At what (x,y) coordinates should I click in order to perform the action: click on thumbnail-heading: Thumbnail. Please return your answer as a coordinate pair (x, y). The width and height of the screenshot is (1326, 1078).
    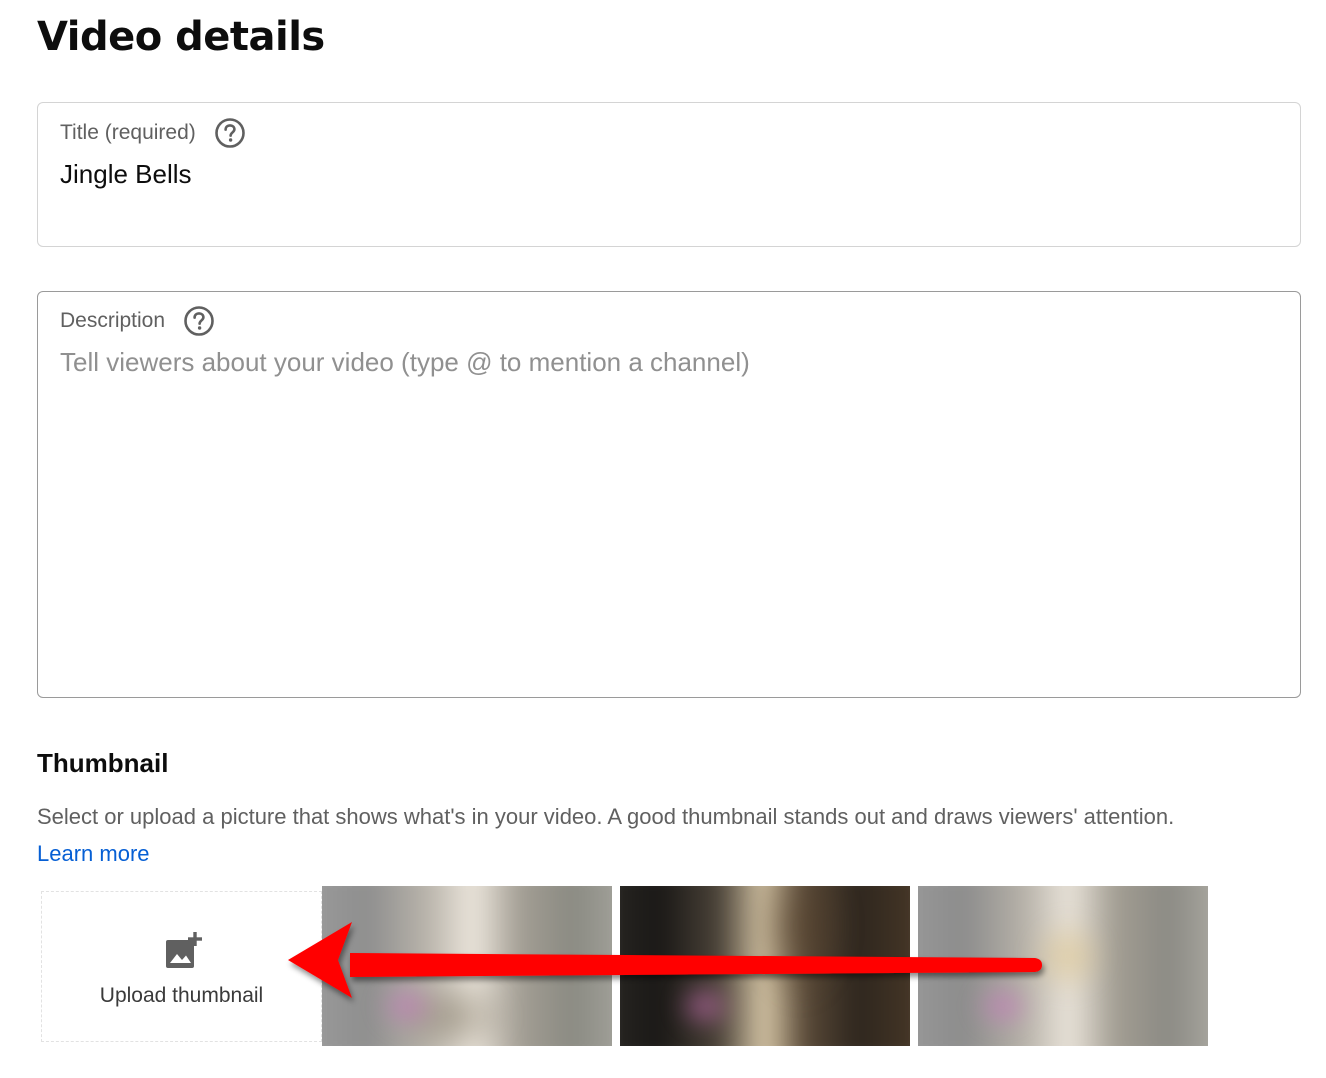
    Looking at the image, I should click on (103, 763).